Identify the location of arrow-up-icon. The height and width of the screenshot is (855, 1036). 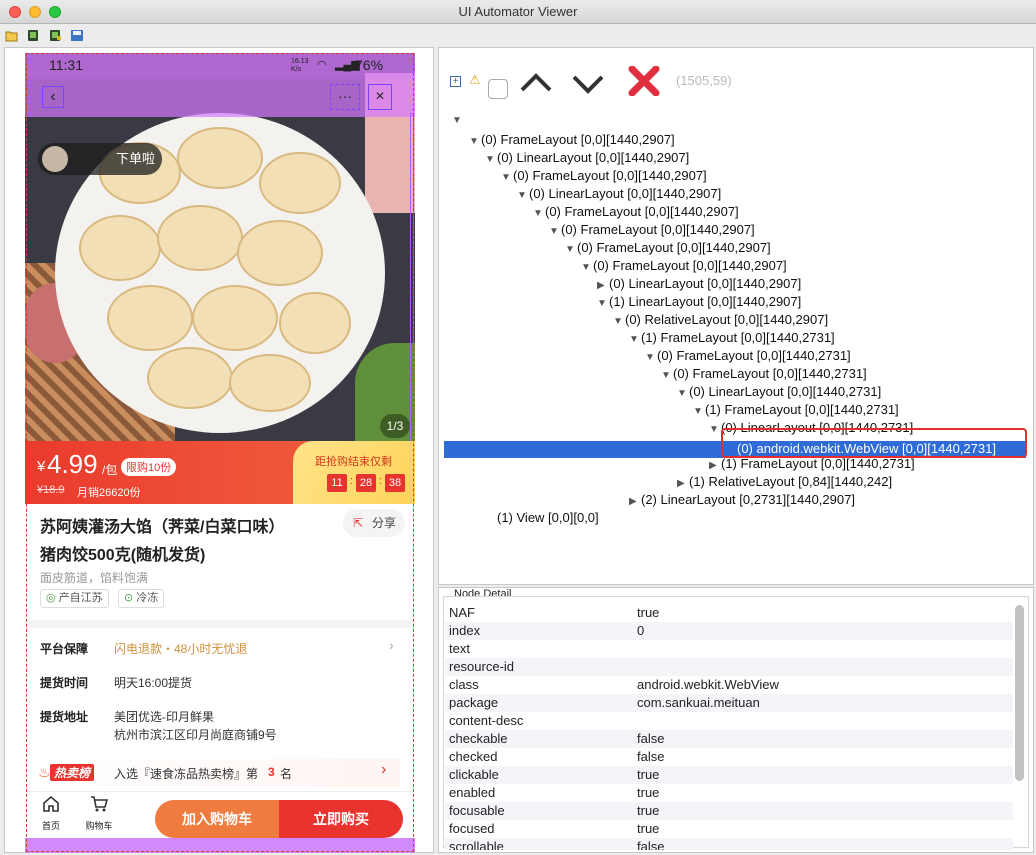
(536, 83).